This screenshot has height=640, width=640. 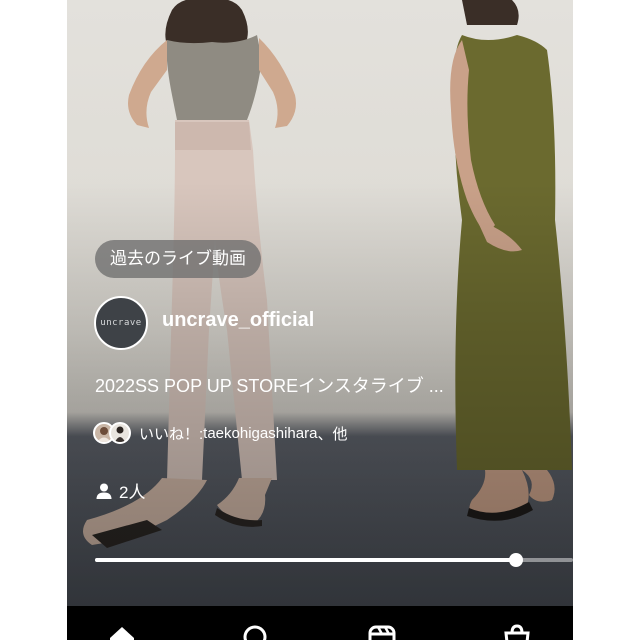 I want to click on reels-icon, so click(x=382, y=632).